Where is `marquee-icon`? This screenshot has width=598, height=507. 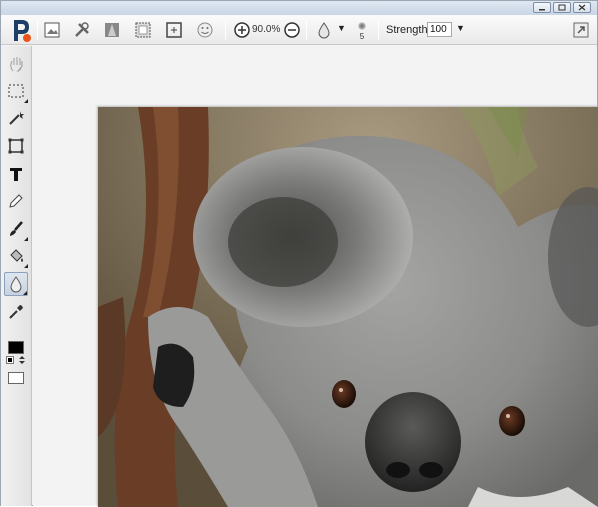 marquee-icon is located at coordinates (16, 91).